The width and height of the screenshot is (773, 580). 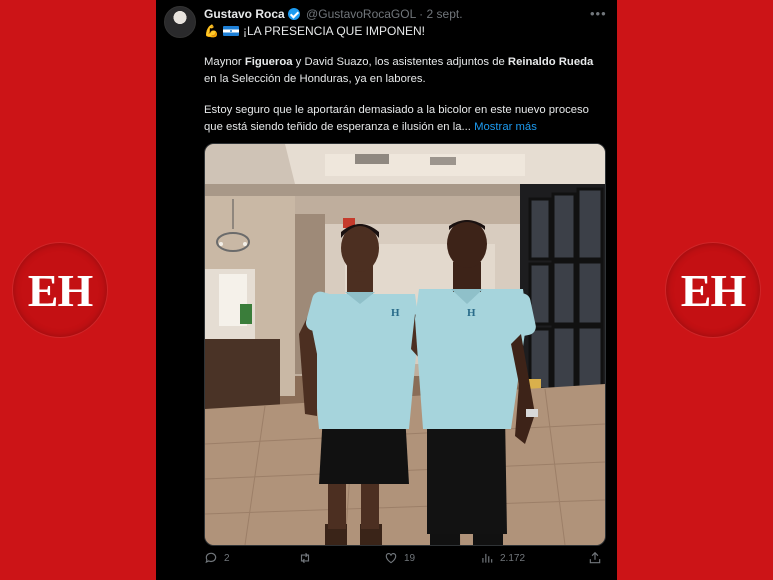 I want to click on views-button: 2.172, so click(x=502, y=558).